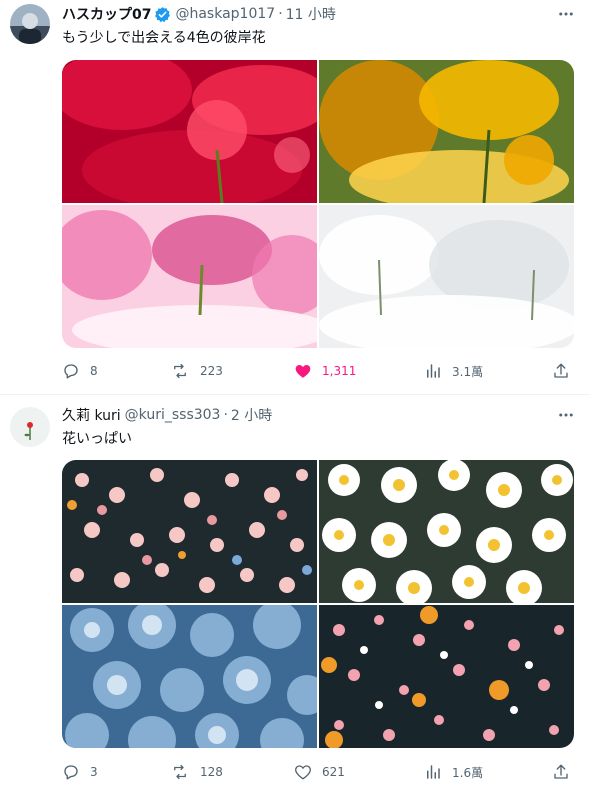 The height and width of the screenshot is (792, 590). What do you see at coordinates (173, 415) in the screenshot?
I see `user-handle: @kuri_sss303` at bounding box center [173, 415].